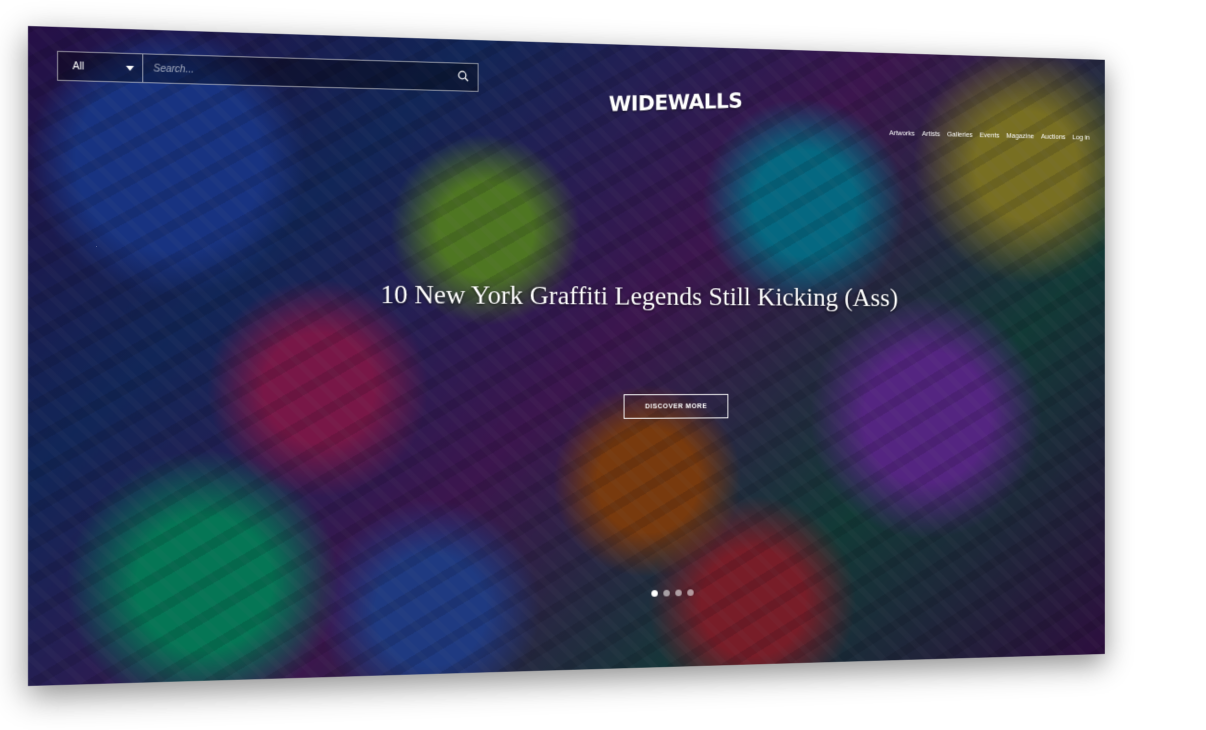  Describe the element at coordinates (1020, 135) in the screenshot. I see `nav-item-magazine: Magazine` at that location.